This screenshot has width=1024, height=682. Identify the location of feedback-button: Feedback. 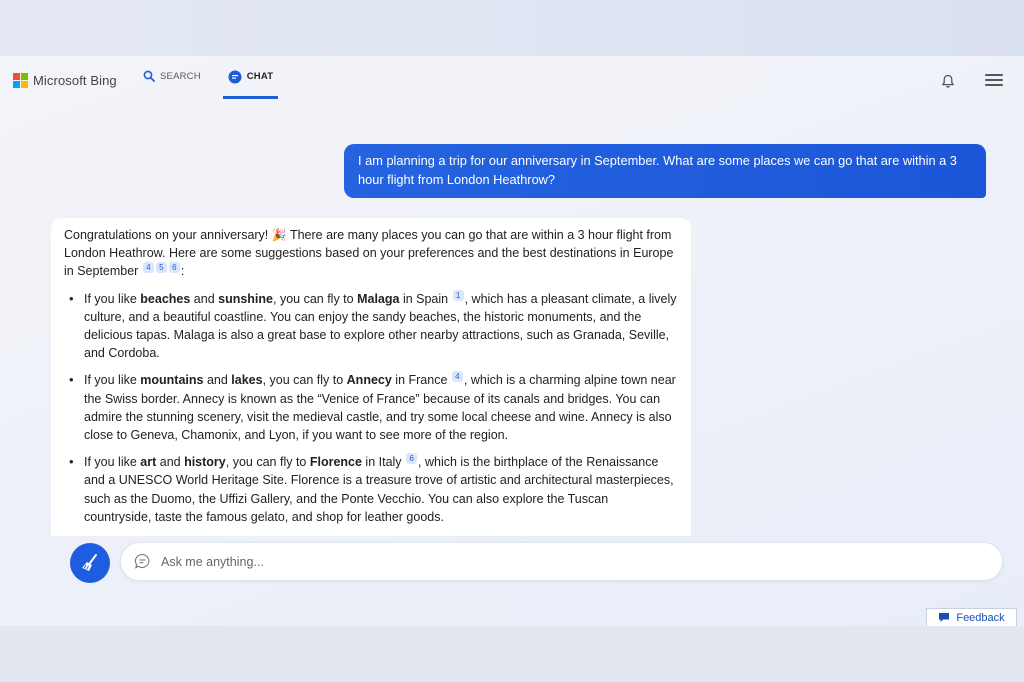
(971, 617).